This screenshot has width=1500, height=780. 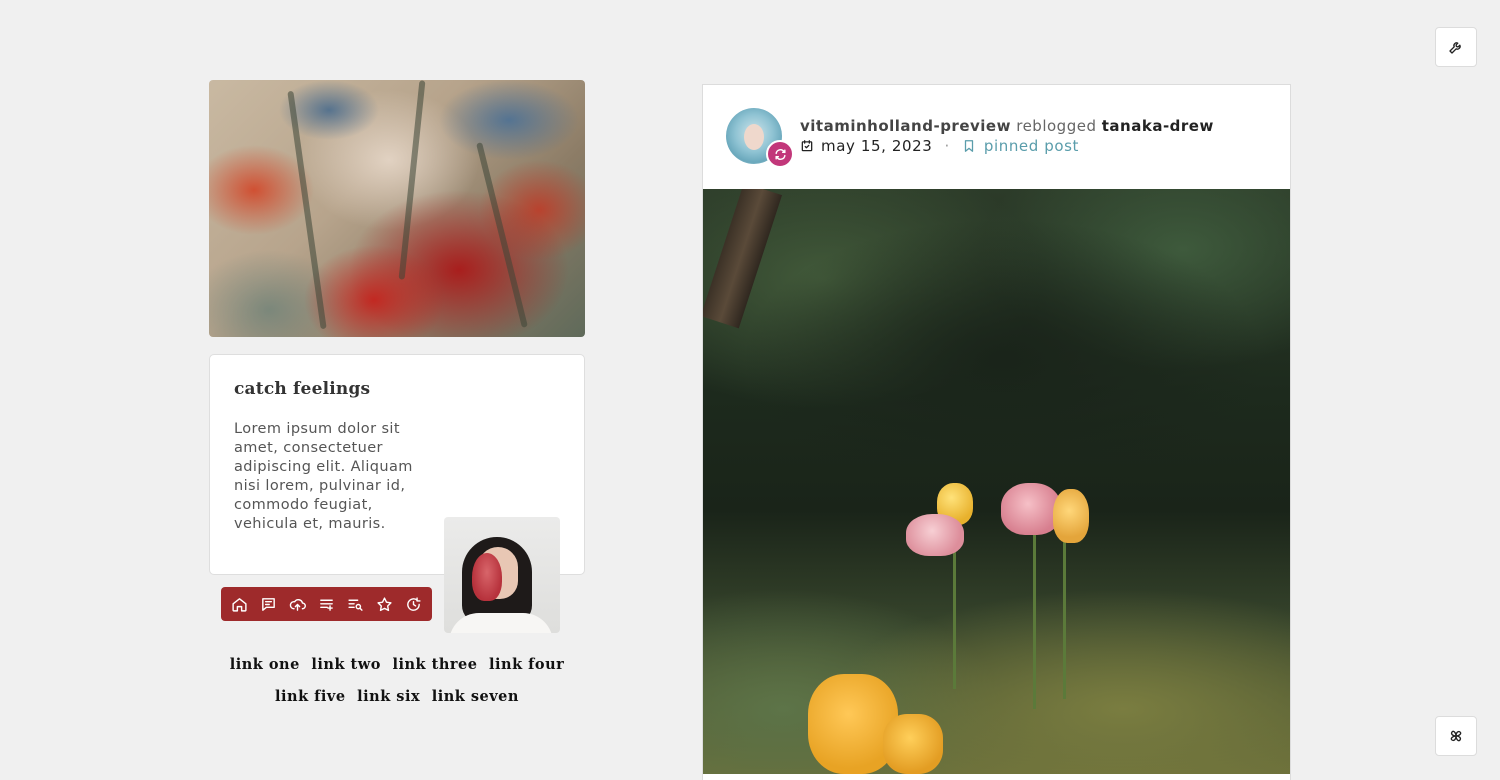 I want to click on blog-title: catch feelings, so click(x=302, y=389).